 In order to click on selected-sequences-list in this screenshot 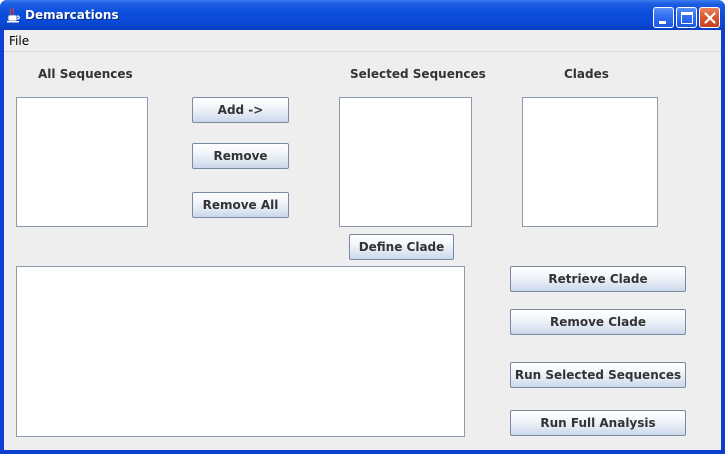, I will do `click(405, 162)`.